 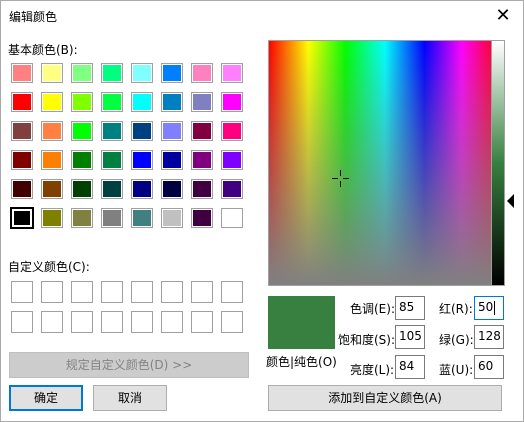 What do you see at coordinates (301, 322) in the screenshot?
I see `color-preview` at bounding box center [301, 322].